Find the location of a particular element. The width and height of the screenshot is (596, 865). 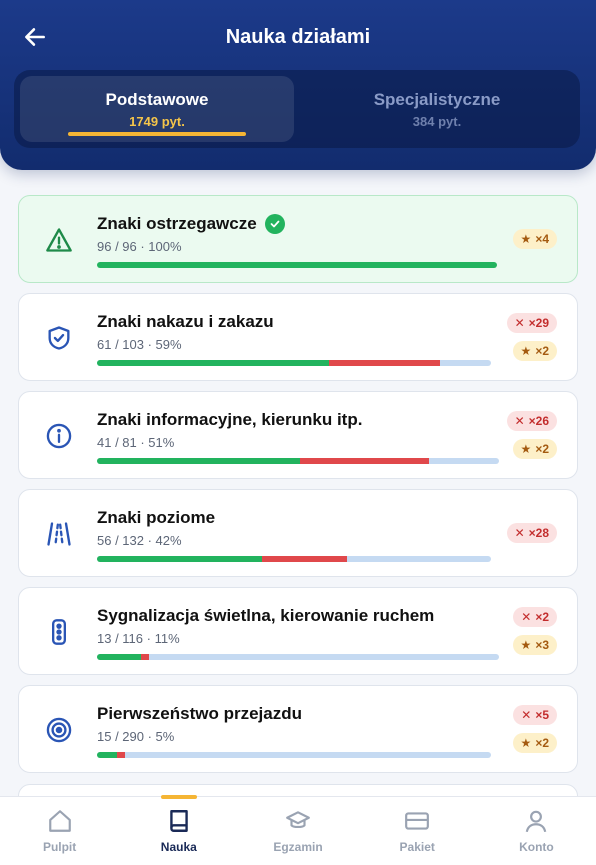

warning-triangle-icon is located at coordinates (59, 240).